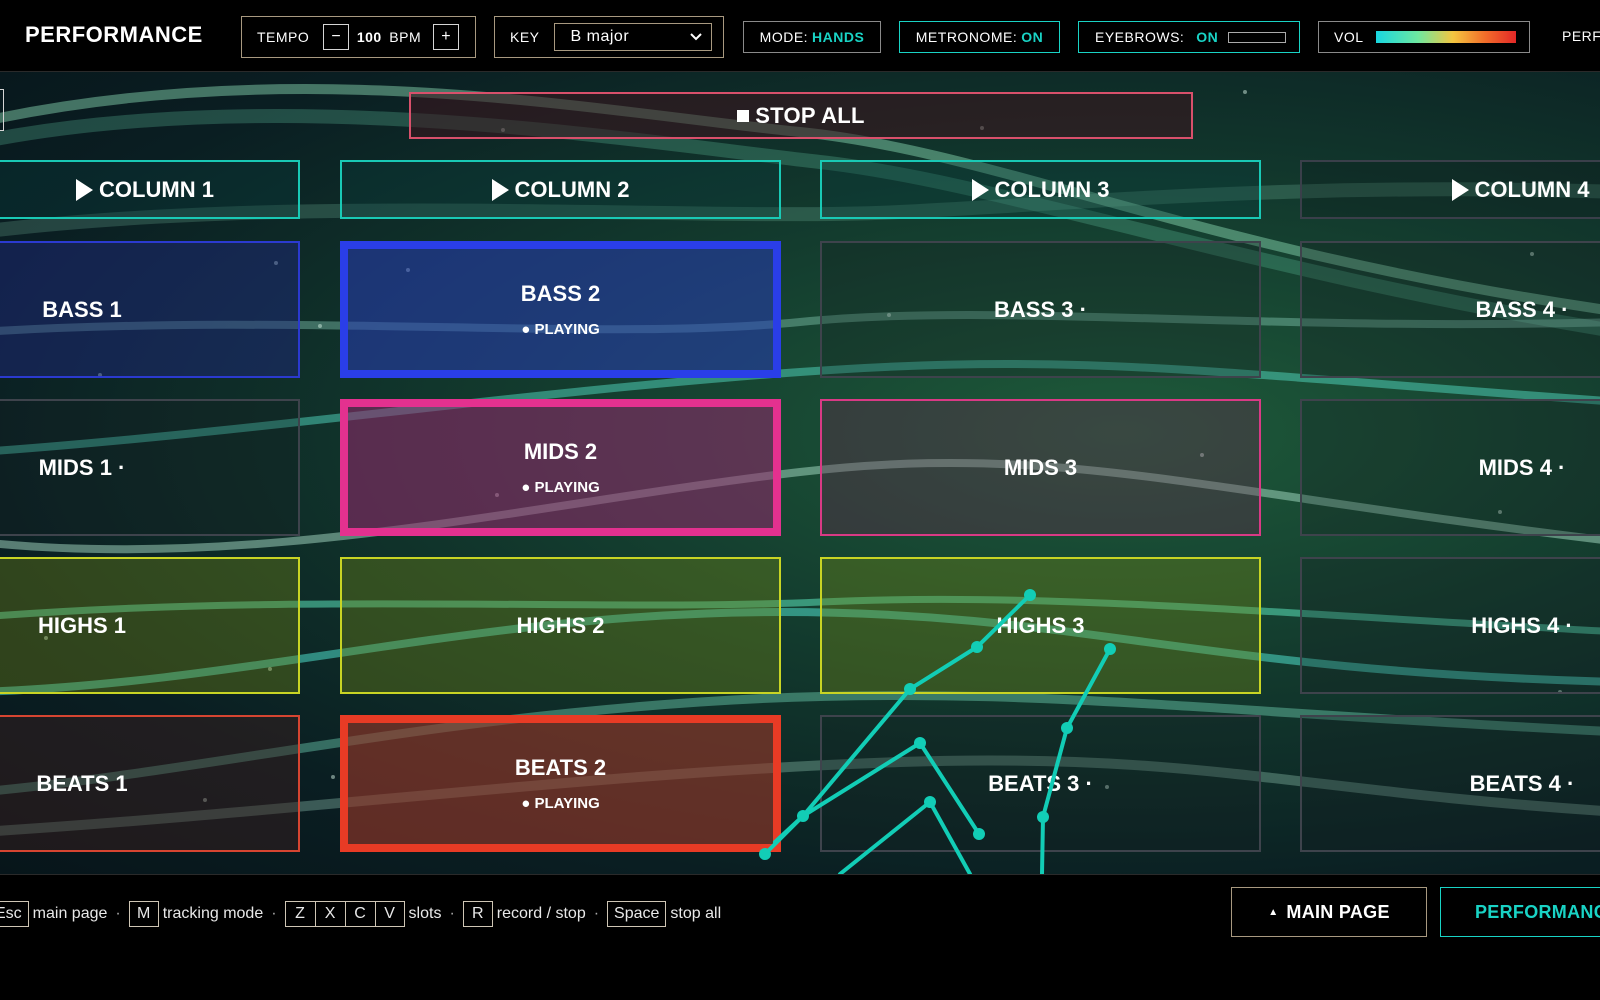 The width and height of the screenshot is (1600, 1000). What do you see at coordinates (600, 36) in the screenshot?
I see `key-select-value: B major` at bounding box center [600, 36].